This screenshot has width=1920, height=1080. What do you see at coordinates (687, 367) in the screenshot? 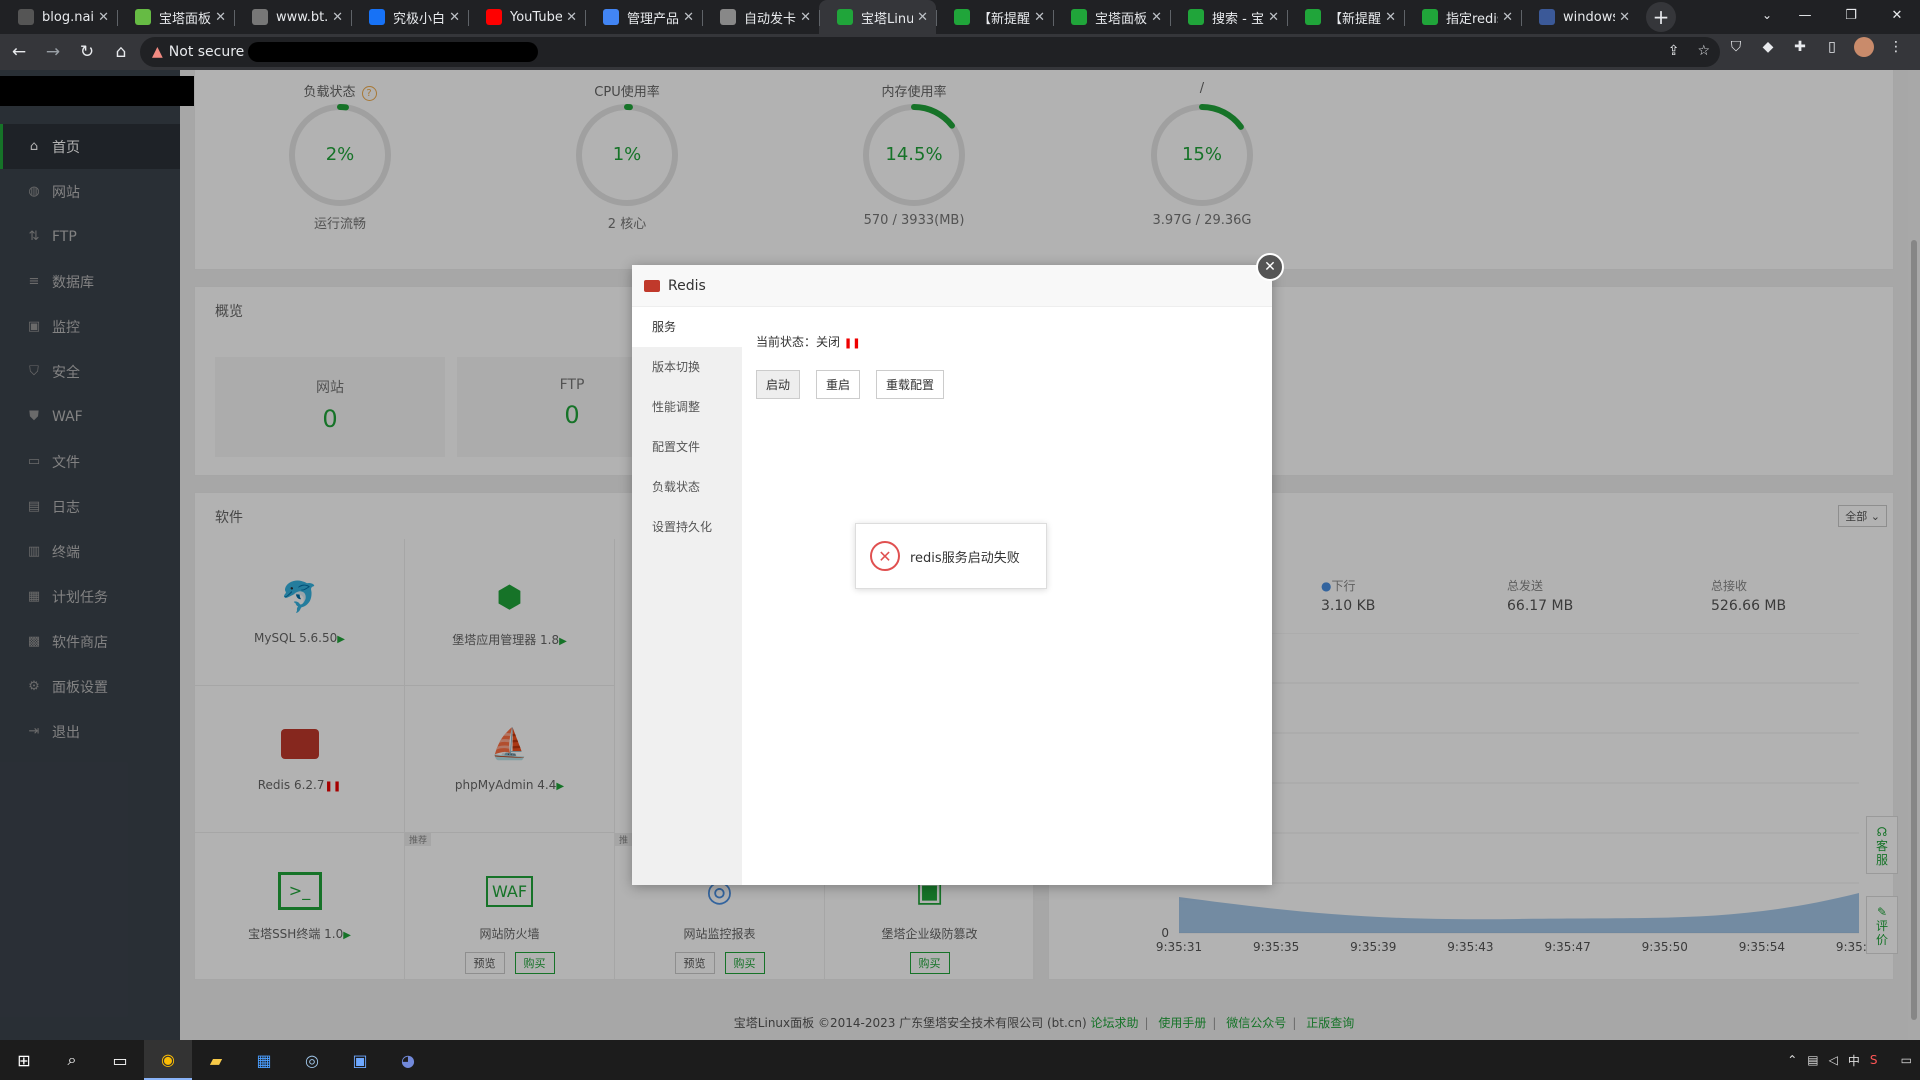
I see `modal-tab: 版本切换` at bounding box center [687, 367].